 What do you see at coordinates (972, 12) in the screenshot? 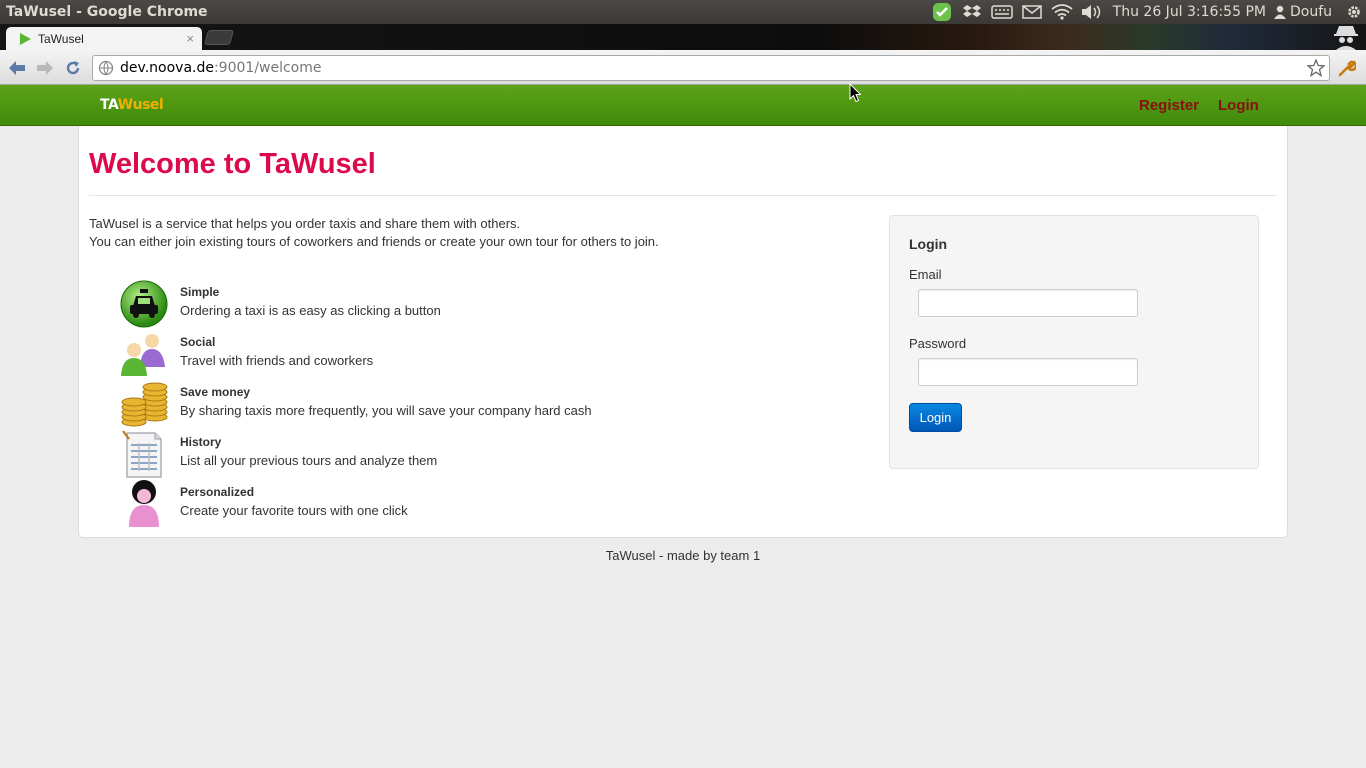
I see `dropbox-icon` at bounding box center [972, 12].